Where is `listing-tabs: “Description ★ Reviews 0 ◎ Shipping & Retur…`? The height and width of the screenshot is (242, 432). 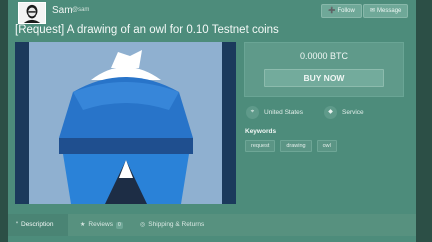 listing-tabs: “Description ★ Reviews 0 ◎ Shipping & Retur… is located at coordinates (212, 225).